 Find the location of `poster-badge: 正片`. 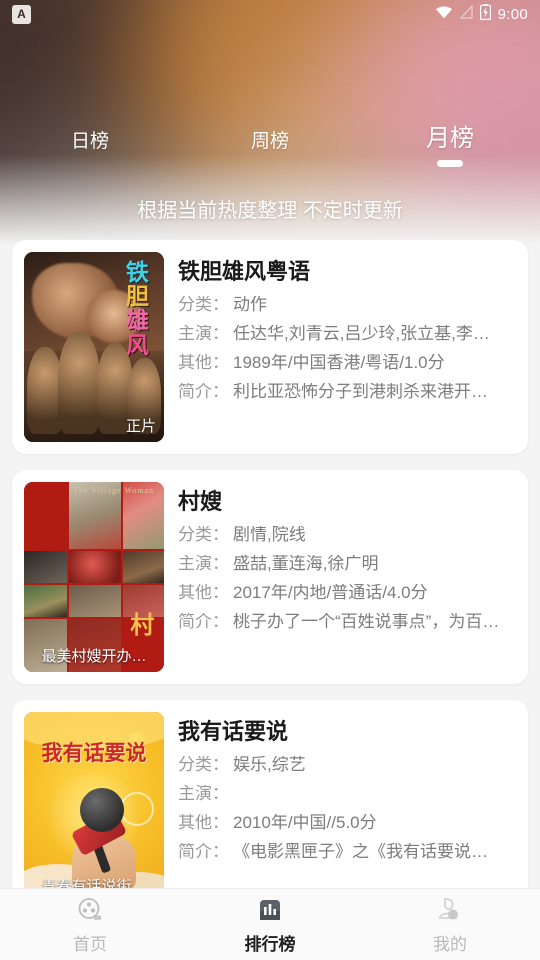

poster-badge: 正片 is located at coordinates (140, 426).